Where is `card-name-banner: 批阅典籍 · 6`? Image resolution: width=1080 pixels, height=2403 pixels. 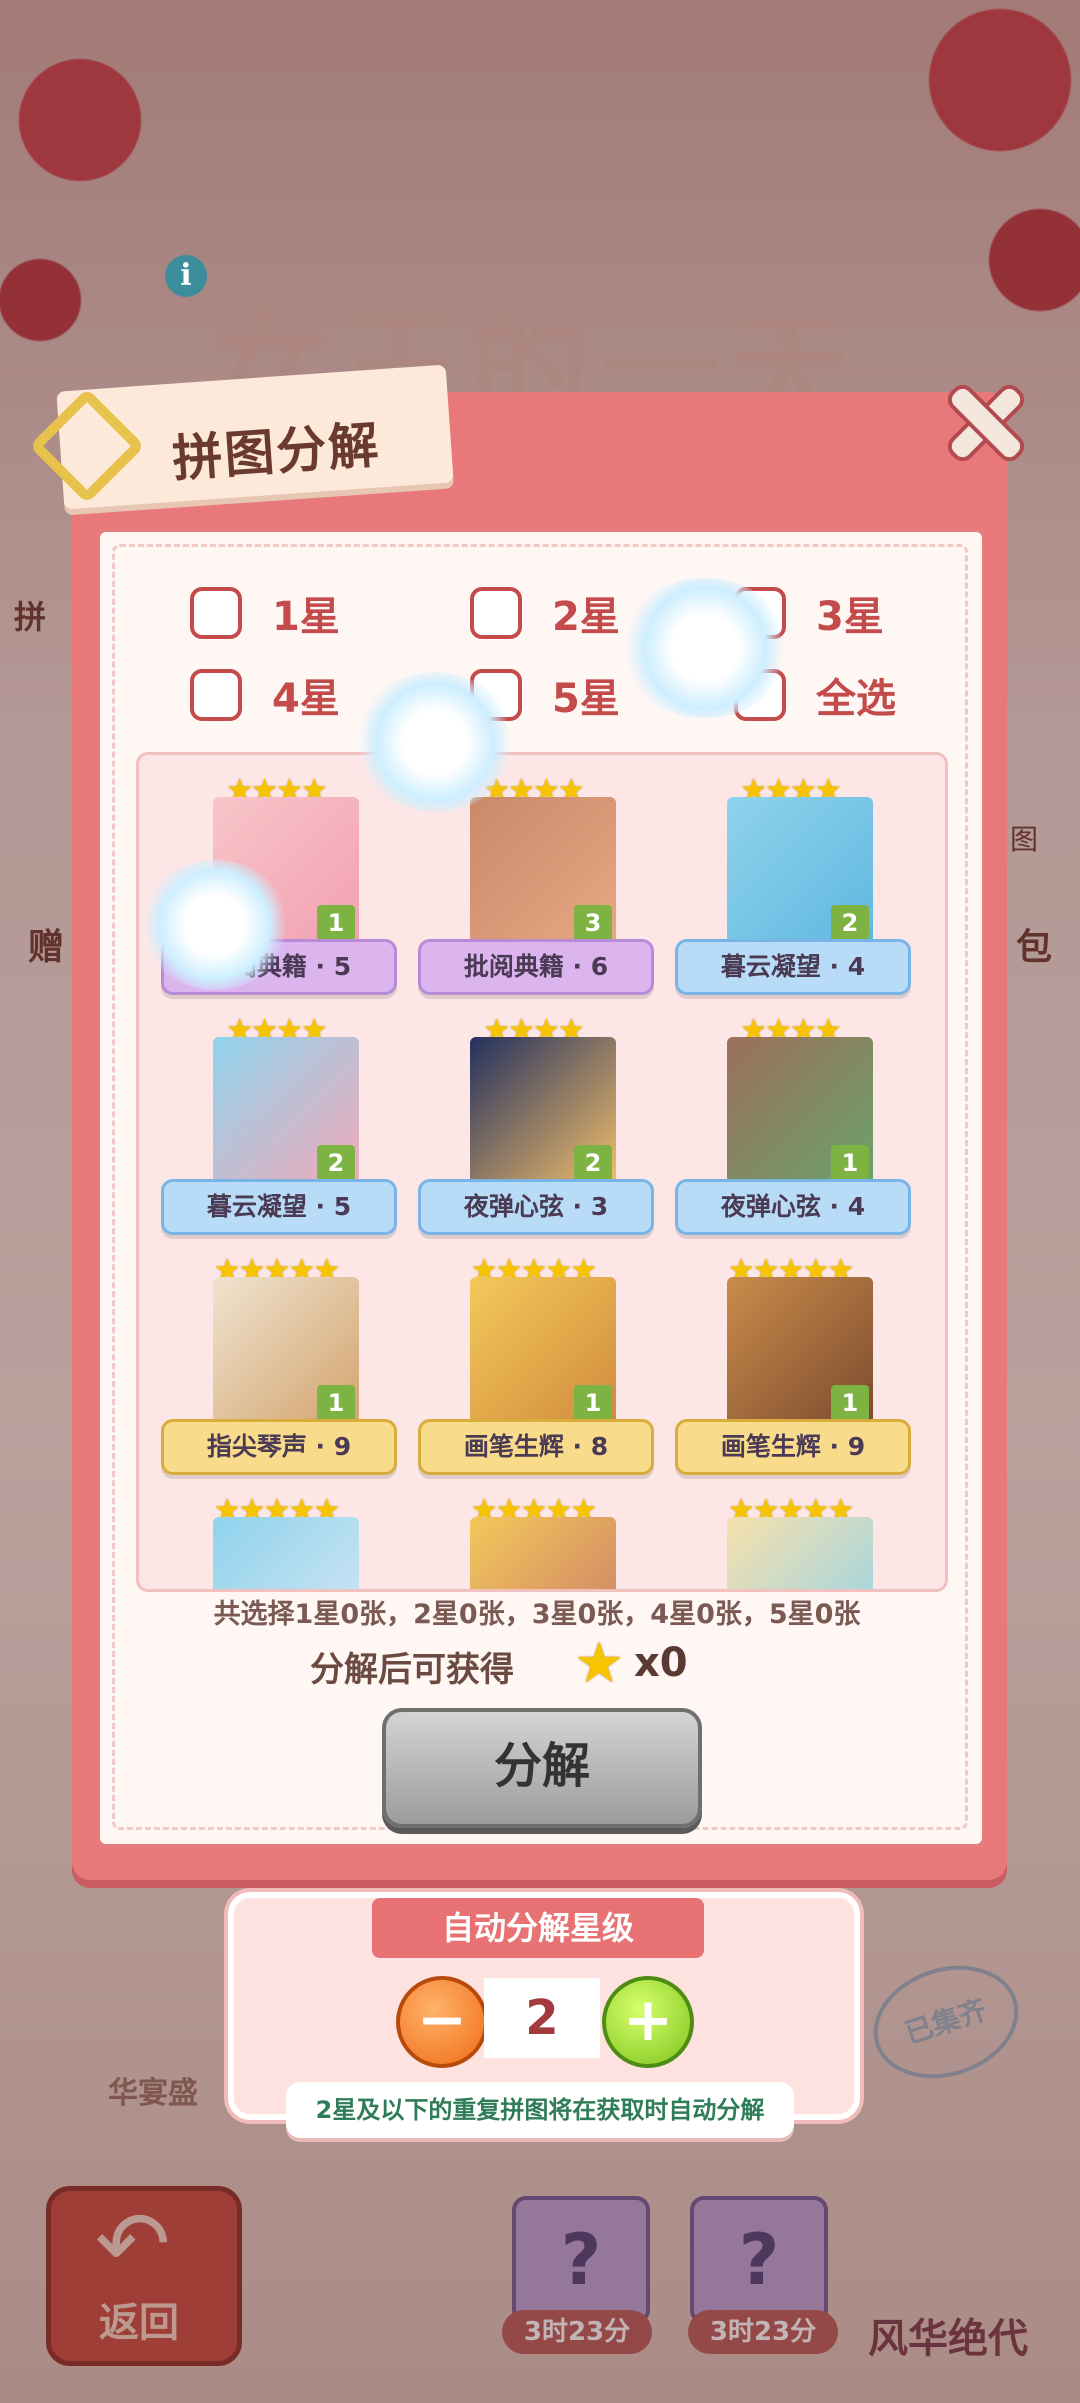 card-name-banner: 批阅典籍 · 6 is located at coordinates (536, 967).